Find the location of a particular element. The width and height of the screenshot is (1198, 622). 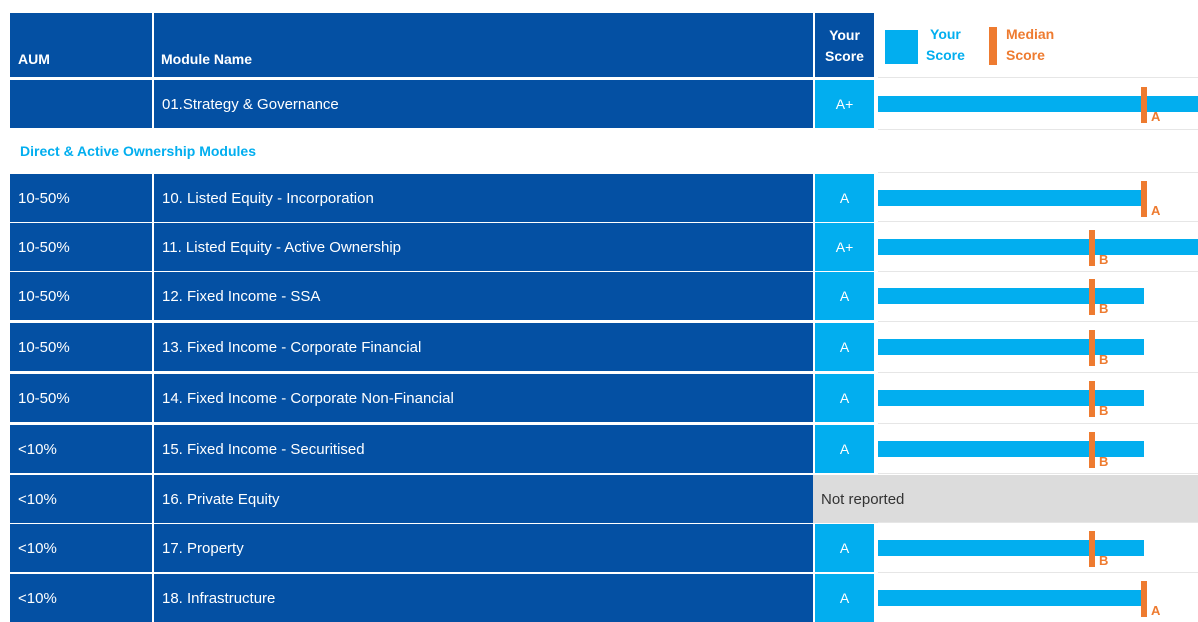

not-reported-cell: Not reported is located at coordinates (1005, 499).